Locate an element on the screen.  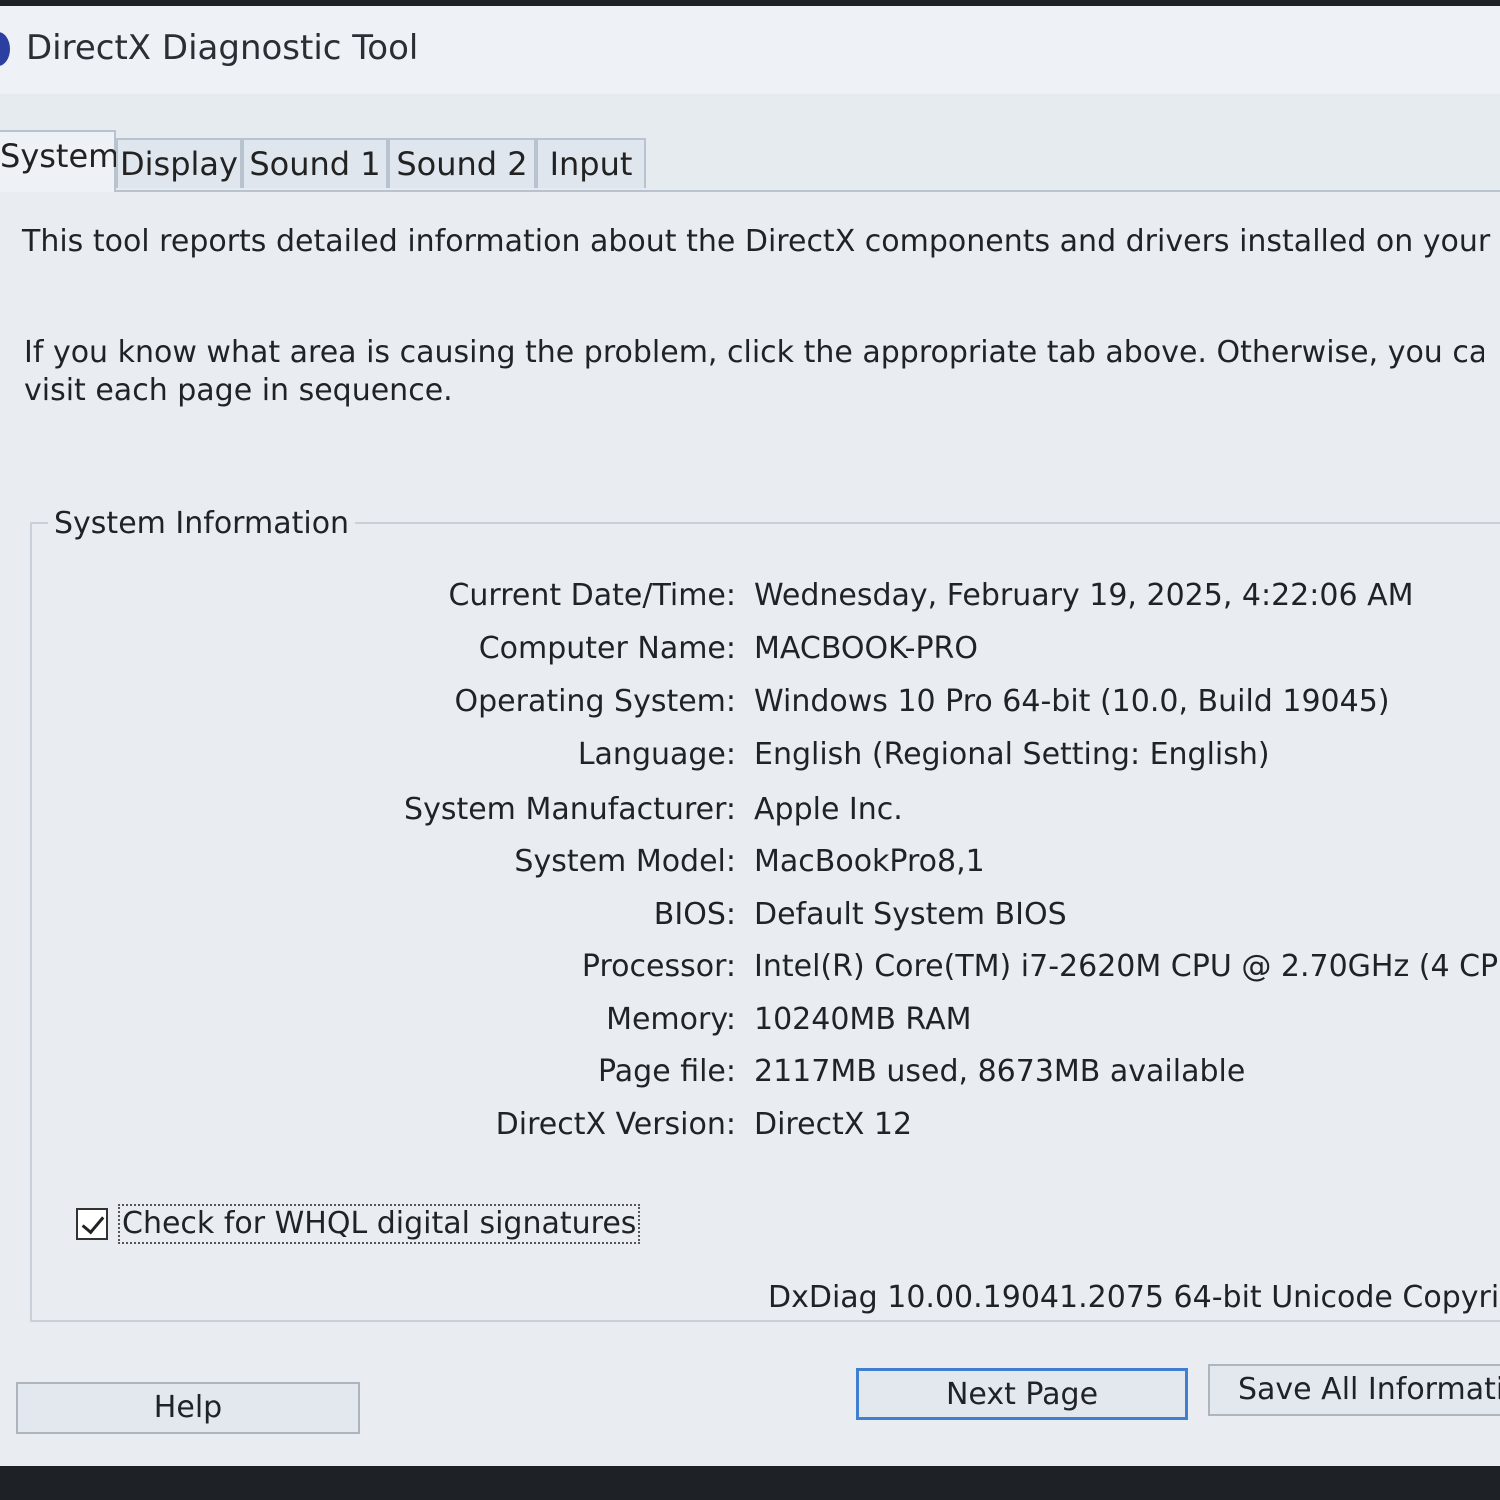
info-value: Default System BIOS is located at coordinates (910, 914).